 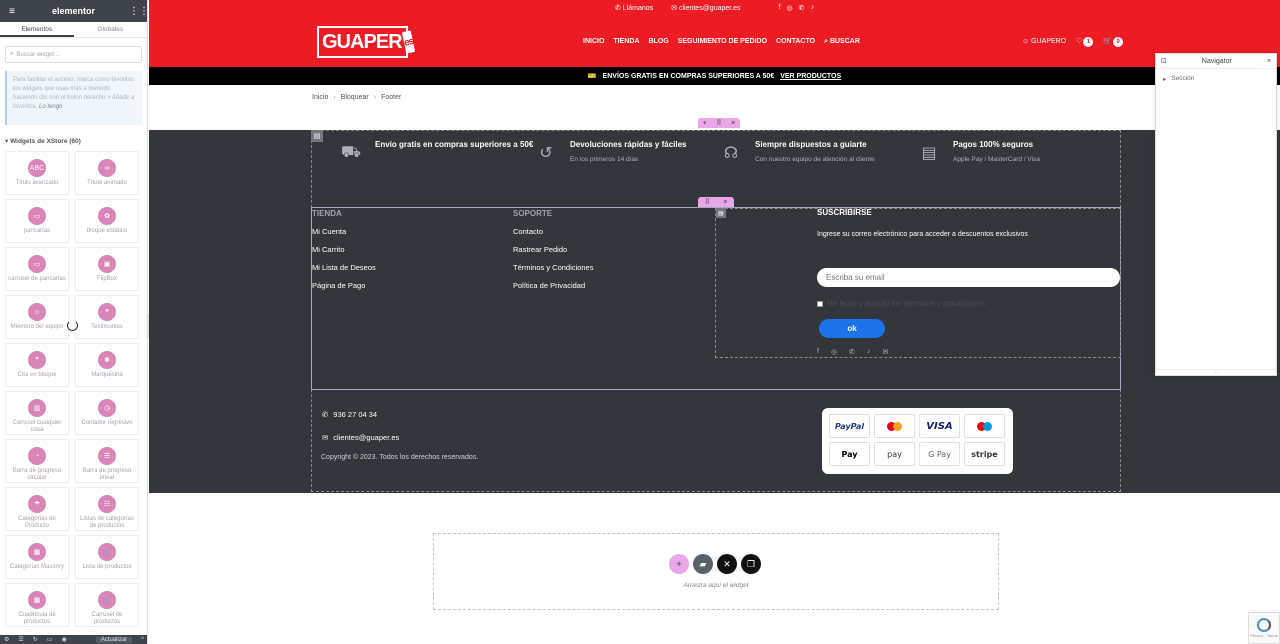 What do you see at coordinates (107, 327) in the screenshot?
I see `widget-label: Testimonios` at bounding box center [107, 327].